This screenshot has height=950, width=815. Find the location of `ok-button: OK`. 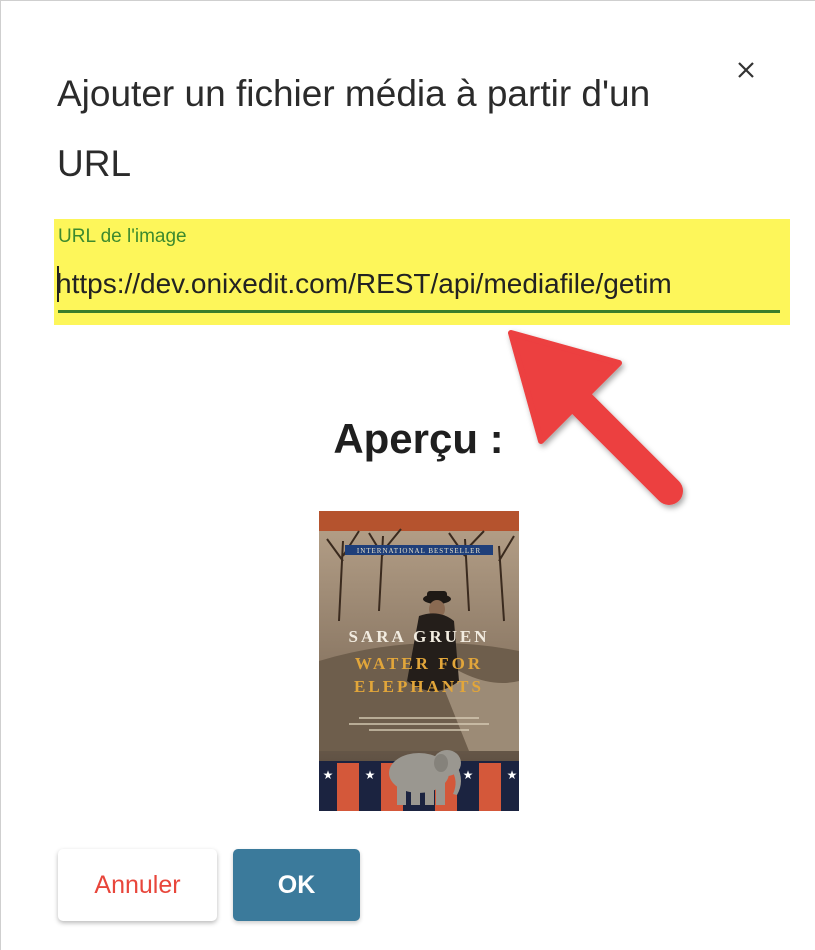

ok-button: OK is located at coordinates (296, 885).